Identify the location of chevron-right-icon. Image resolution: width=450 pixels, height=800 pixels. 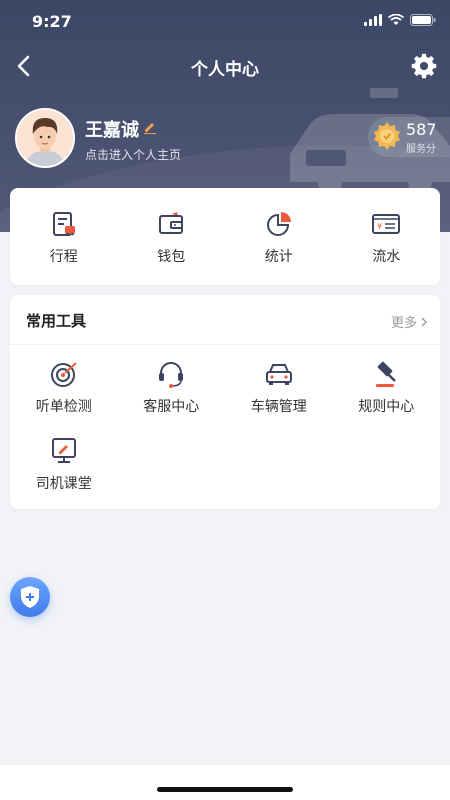
(424, 321).